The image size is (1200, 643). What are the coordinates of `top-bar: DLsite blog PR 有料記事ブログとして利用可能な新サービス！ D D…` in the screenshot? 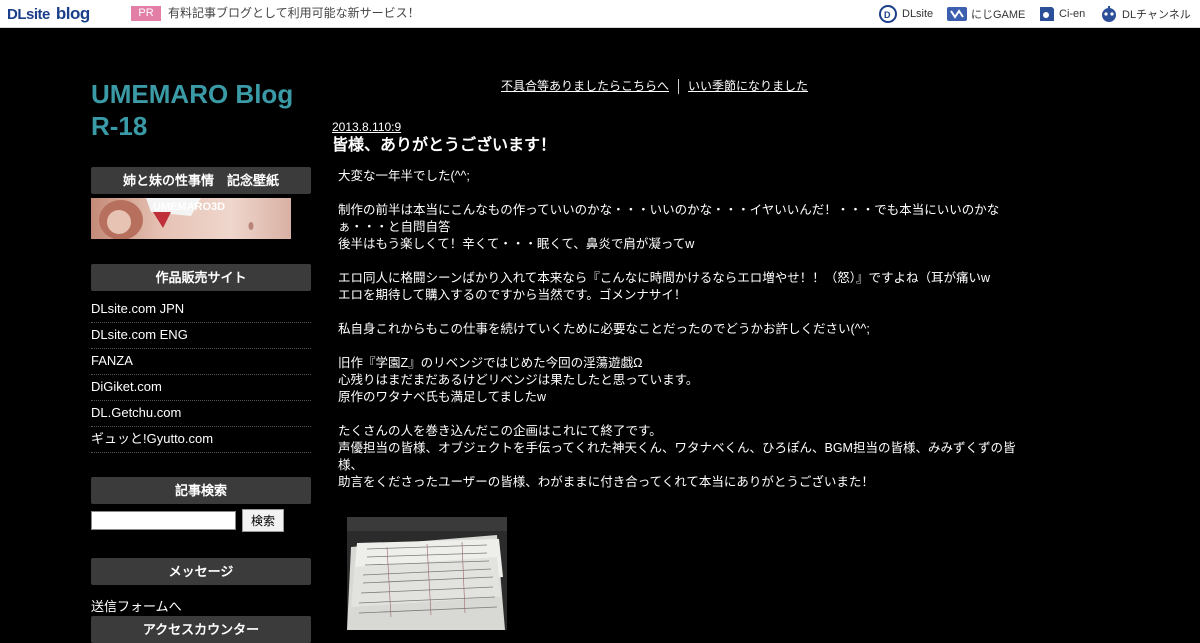 It's located at (600, 14).